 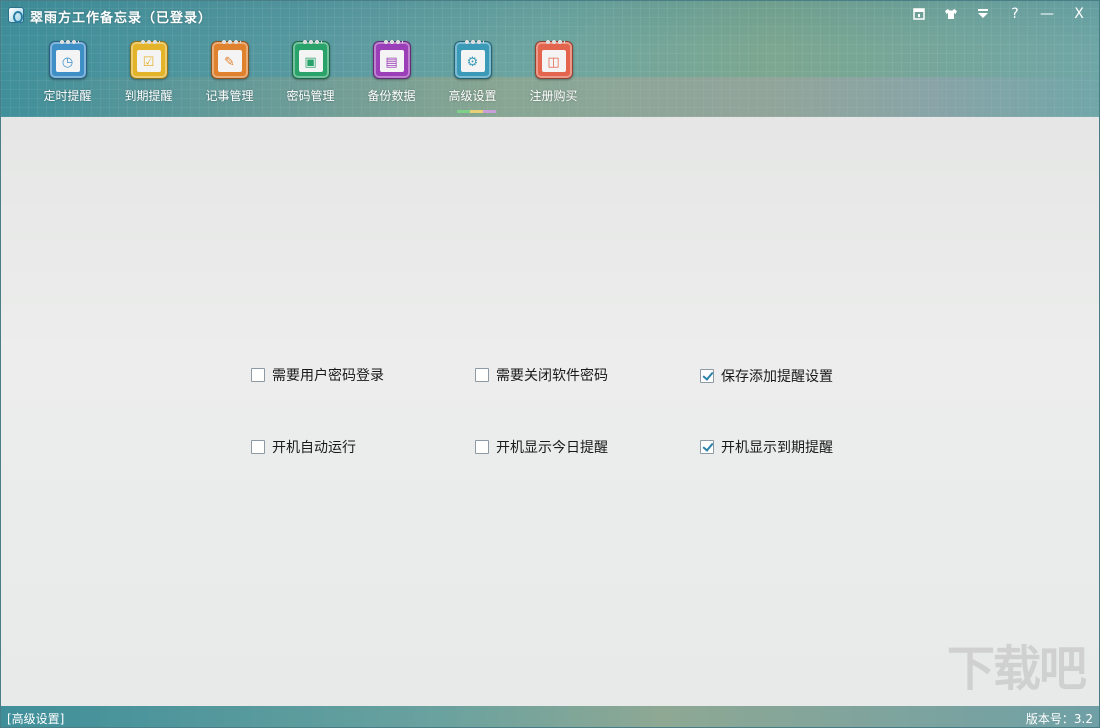 I want to click on option-auto-start: 开机自动运行, so click(x=303, y=447).